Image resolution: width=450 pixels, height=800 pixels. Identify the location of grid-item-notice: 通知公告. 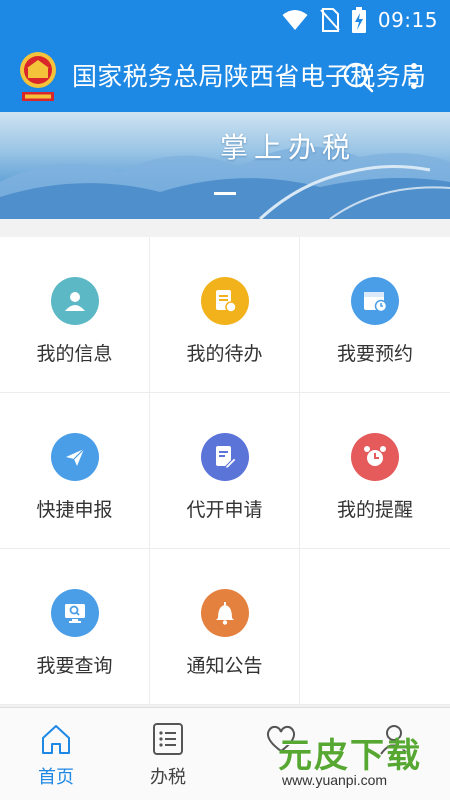
(225, 627).